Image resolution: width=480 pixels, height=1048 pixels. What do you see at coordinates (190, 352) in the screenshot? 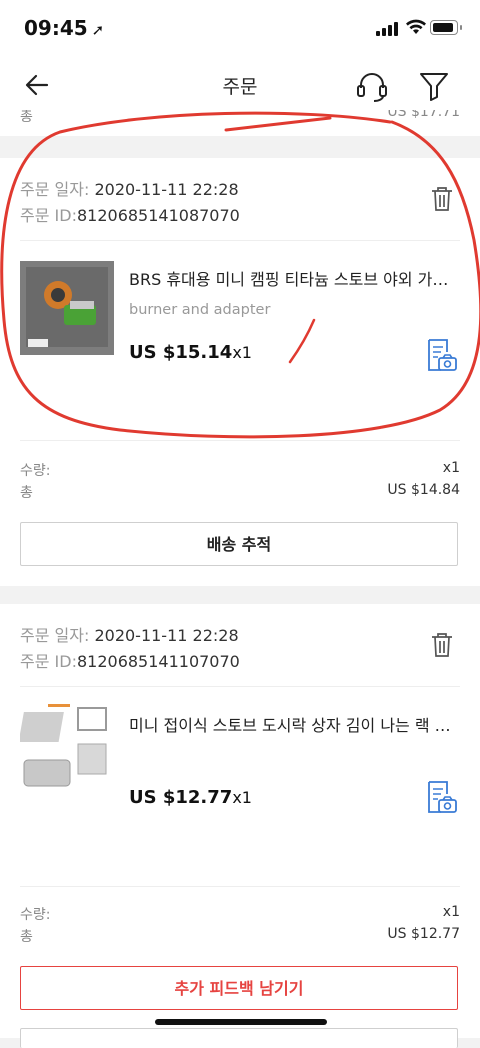
I see `product-price: US $15.14x1` at bounding box center [190, 352].